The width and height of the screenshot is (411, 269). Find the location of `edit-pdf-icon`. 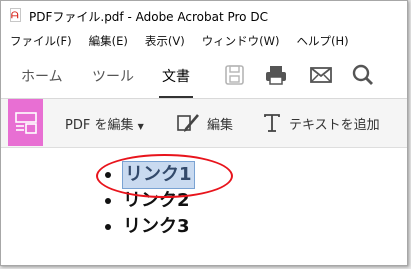

edit-pdf-icon is located at coordinates (25, 122).